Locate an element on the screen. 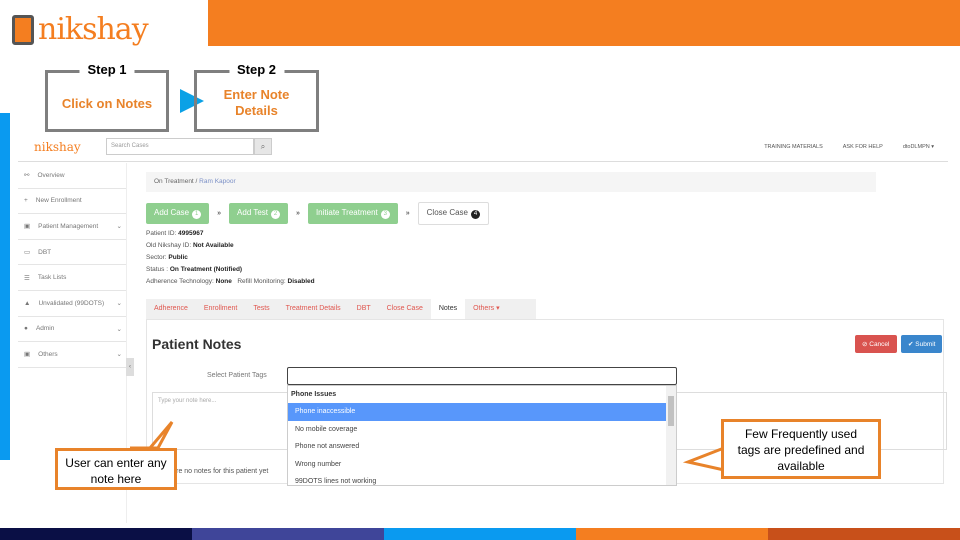 The height and width of the screenshot is (540, 960). callout-note: User can enter any note here is located at coordinates (116, 469).